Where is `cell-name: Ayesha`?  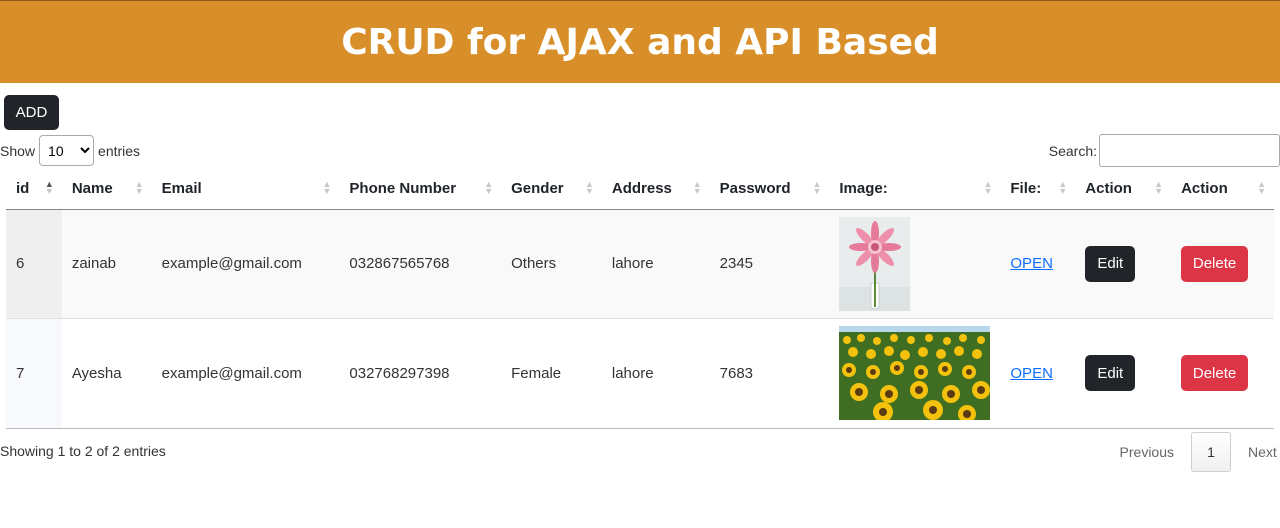 cell-name: Ayesha is located at coordinates (106, 373).